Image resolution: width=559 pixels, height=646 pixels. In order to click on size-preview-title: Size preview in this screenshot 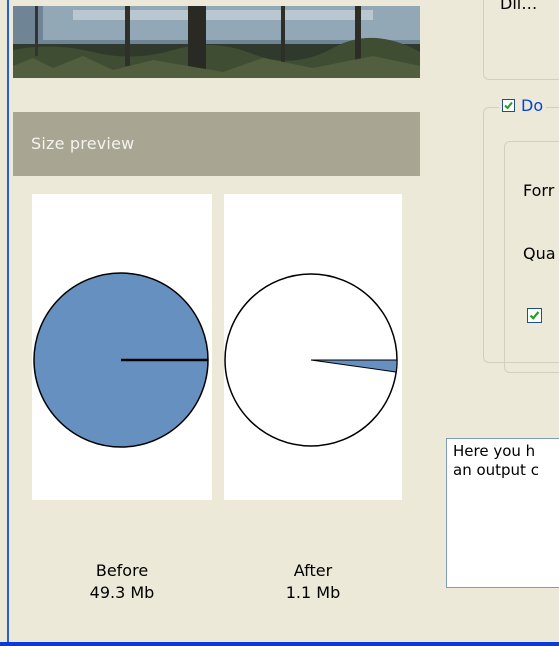, I will do `click(83, 143)`.